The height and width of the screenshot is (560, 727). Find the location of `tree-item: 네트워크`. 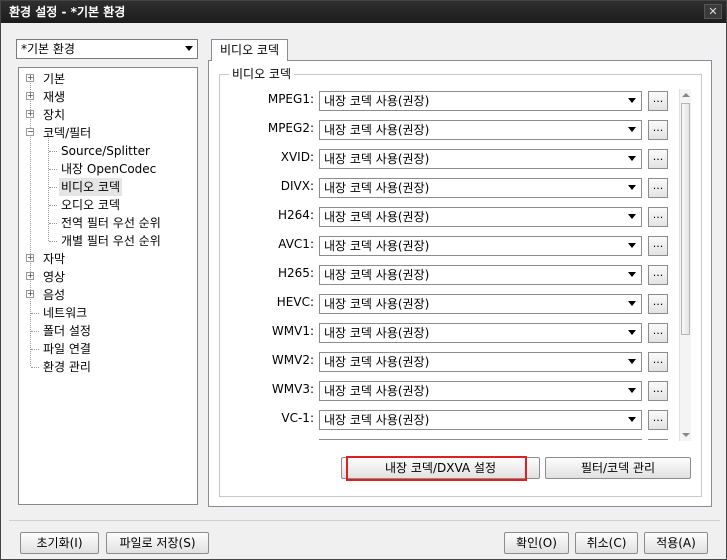

tree-item: 네트워크 is located at coordinates (60, 313).